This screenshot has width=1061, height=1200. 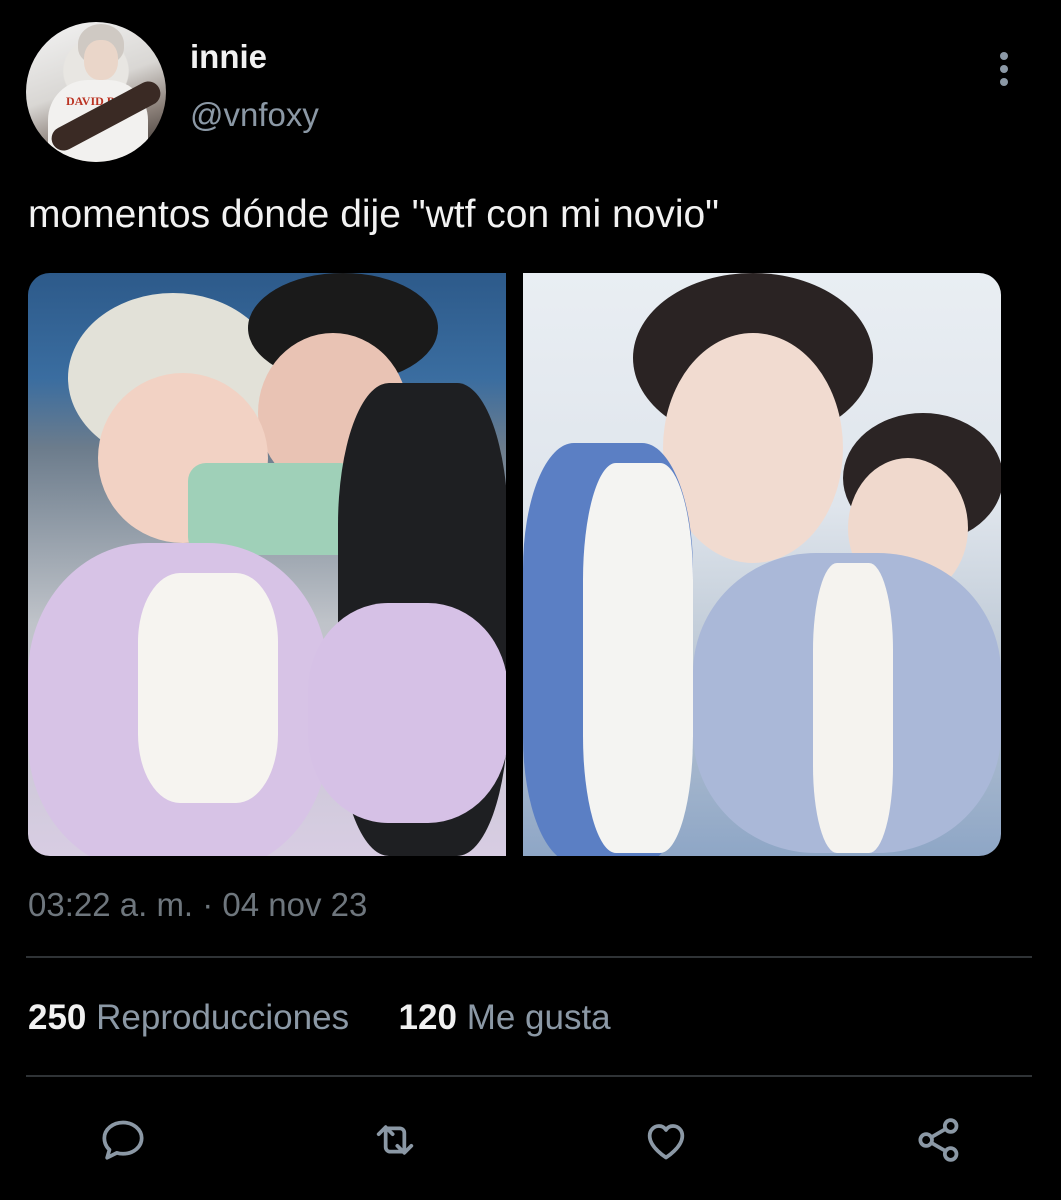 I want to click on reply-icon, so click(x=123, y=1140).